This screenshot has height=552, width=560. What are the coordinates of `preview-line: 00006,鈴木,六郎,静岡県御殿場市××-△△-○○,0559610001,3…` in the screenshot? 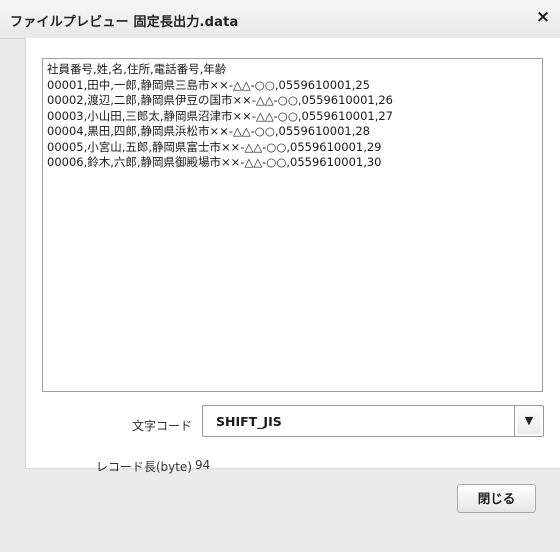 It's located at (214, 162).